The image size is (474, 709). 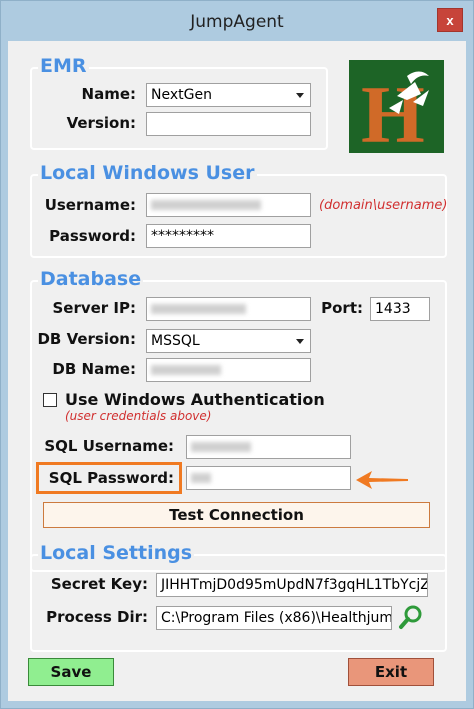 I want to click on sql-username-input, so click(x=268, y=447).